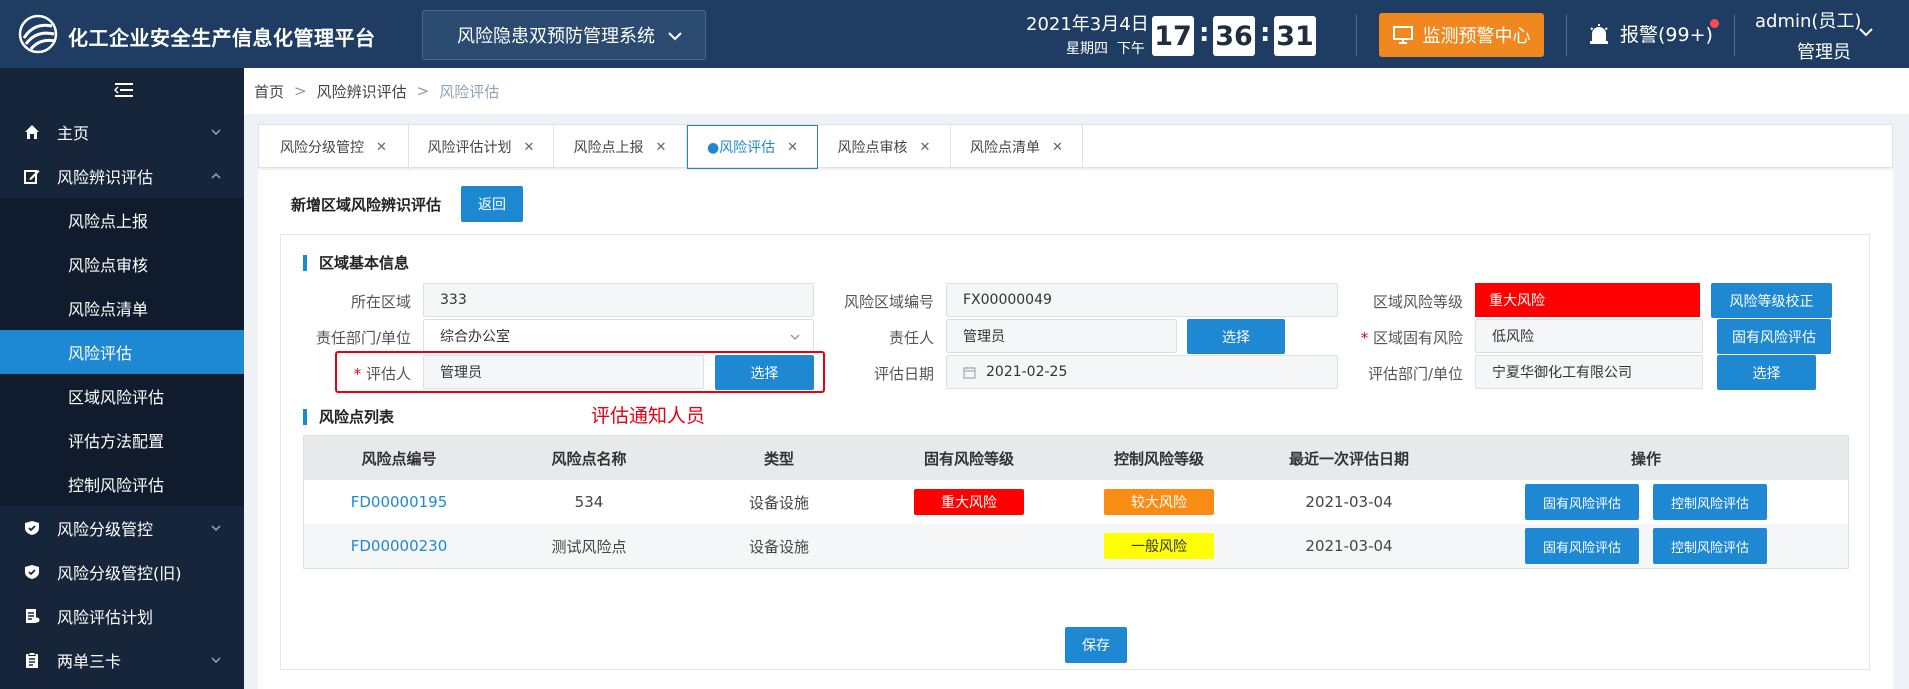 Image resolution: width=1909 pixels, height=689 pixels. What do you see at coordinates (1295, 36) in the screenshot?
I see `clock-second: 31` at bounding box center [1295, 36].